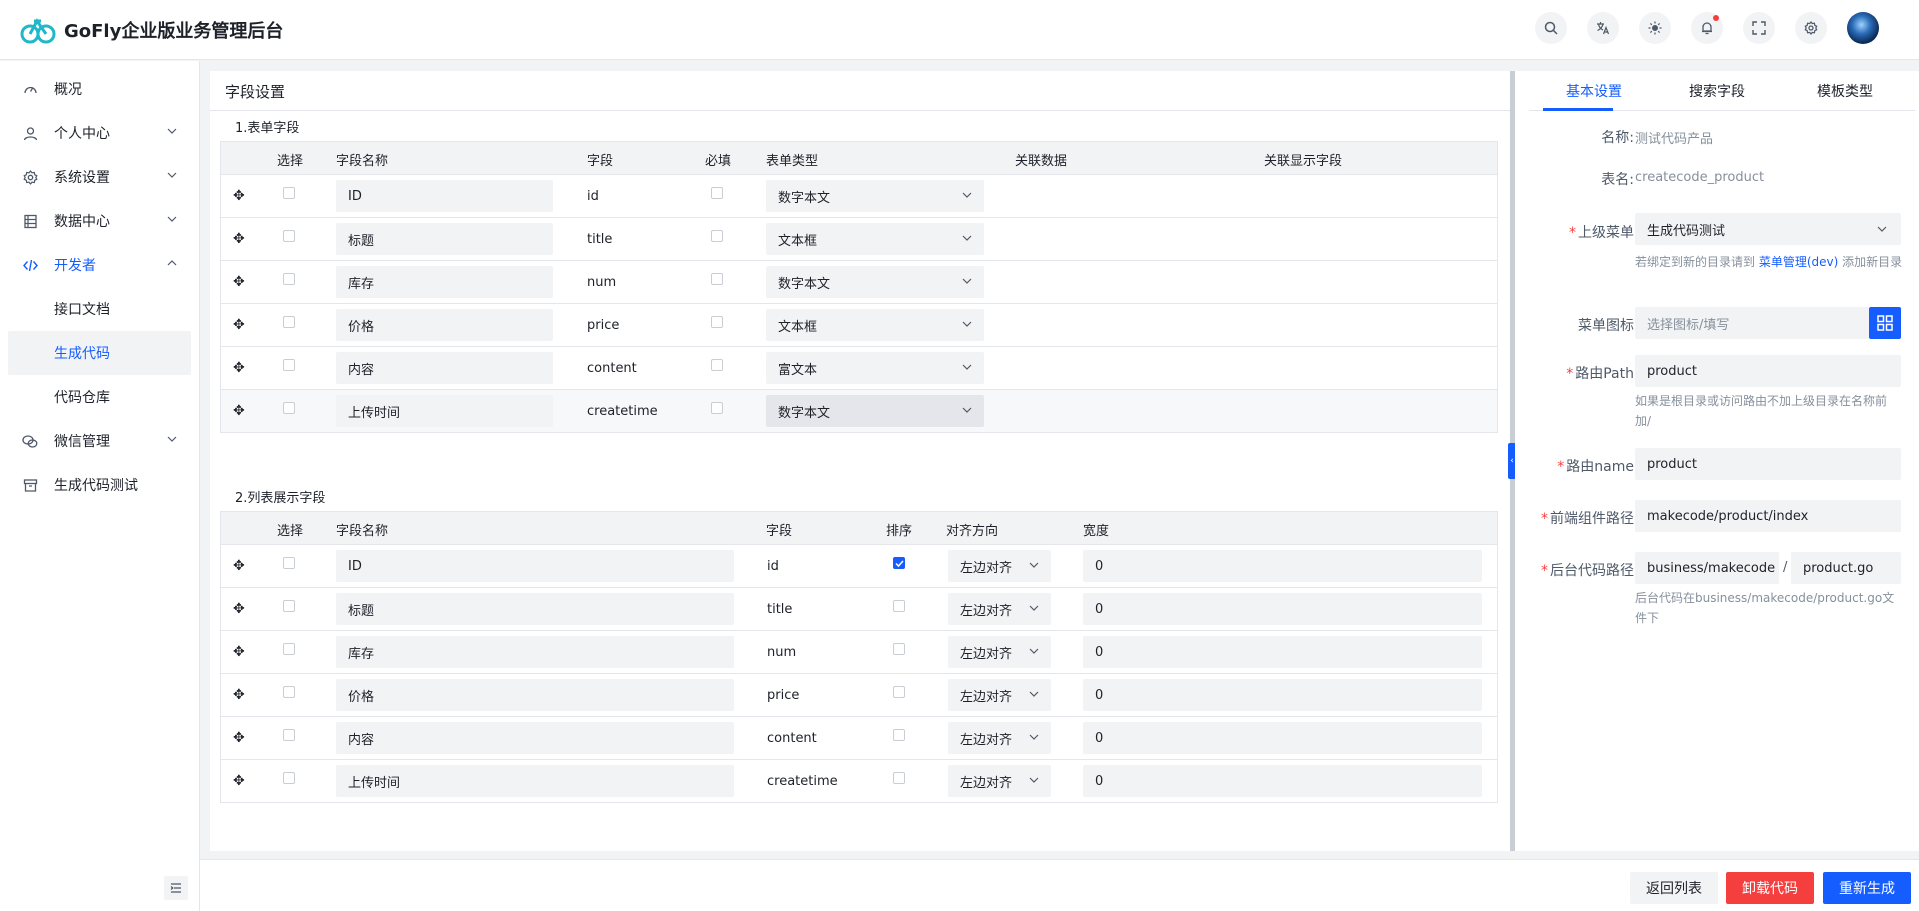 This screenshot has width=1919, height=911. What do you see at coordinates (1674, 888) in the screenshot?
I see `back-to-list-button: 返回列表` at bounding box center [1674, 888].